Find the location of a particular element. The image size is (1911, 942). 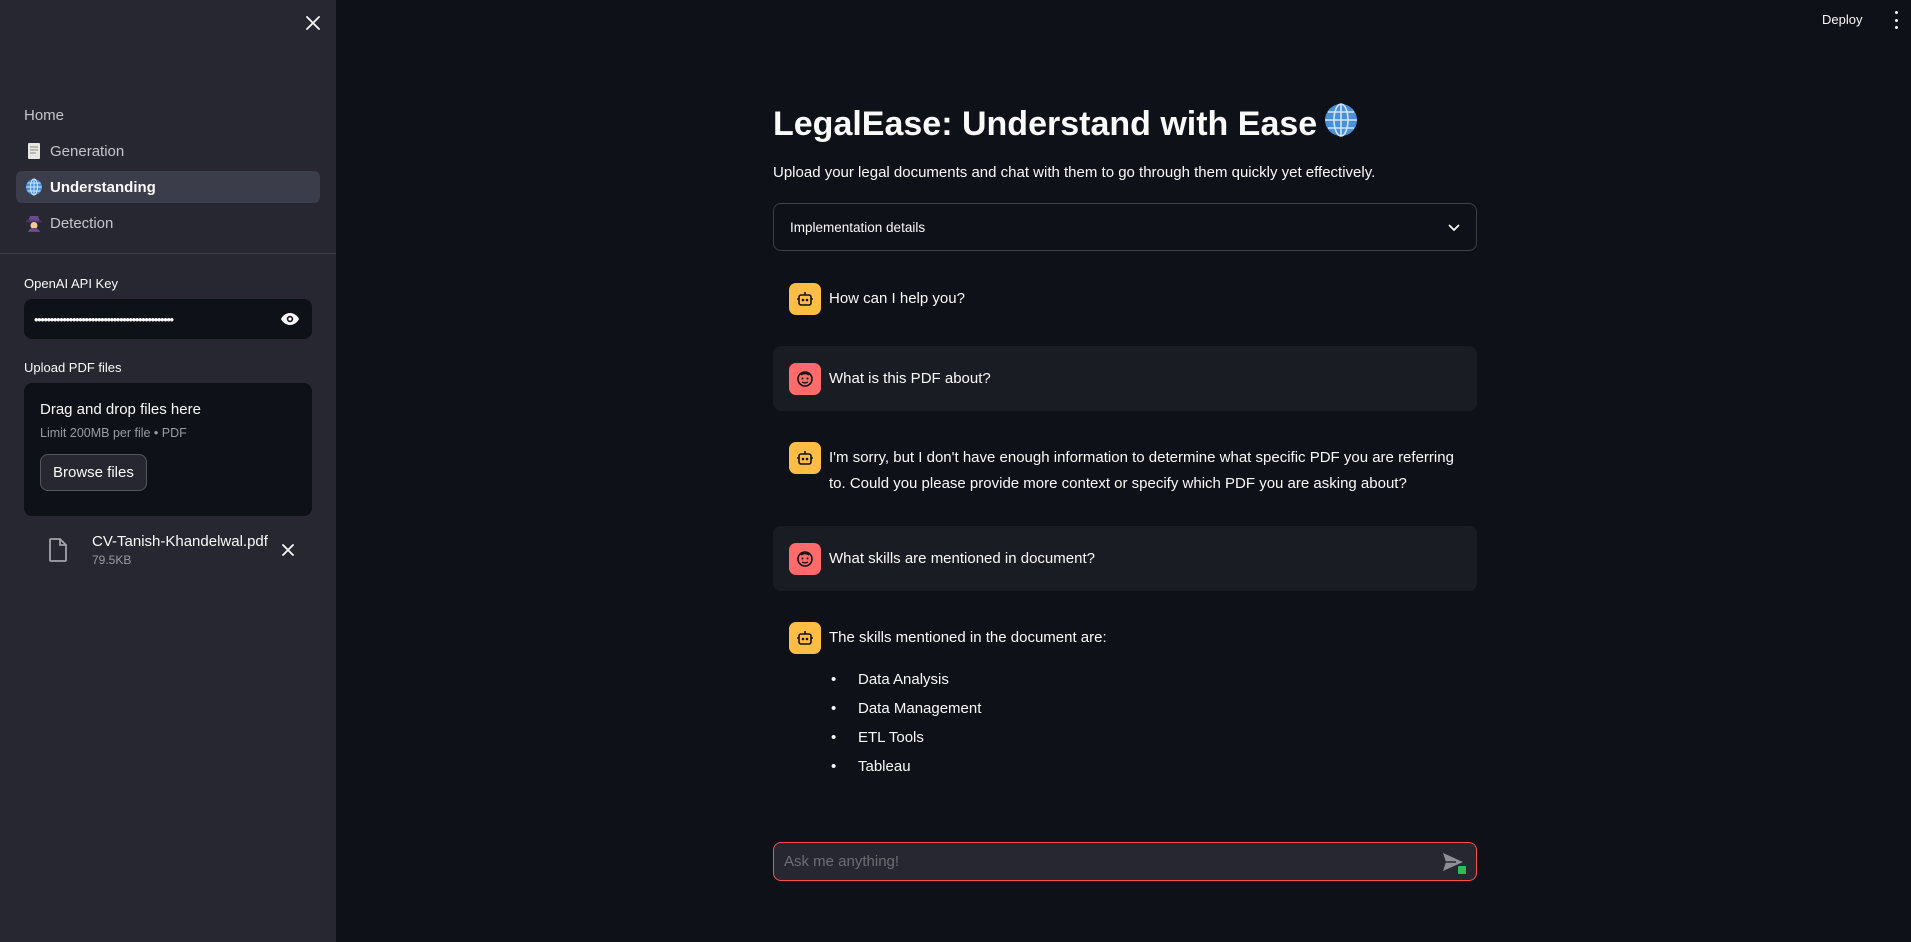

eye-icon is located at coordinates (290, 319).